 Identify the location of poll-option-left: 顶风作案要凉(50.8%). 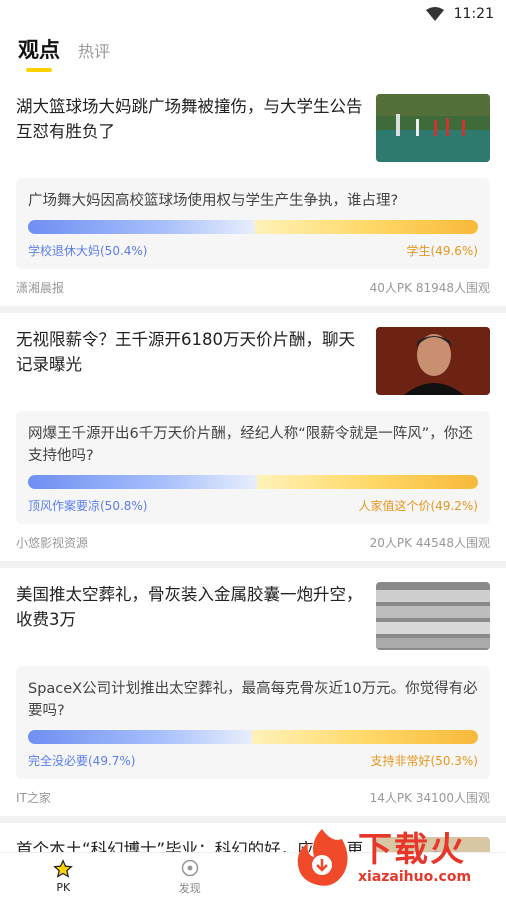
(88, 505).